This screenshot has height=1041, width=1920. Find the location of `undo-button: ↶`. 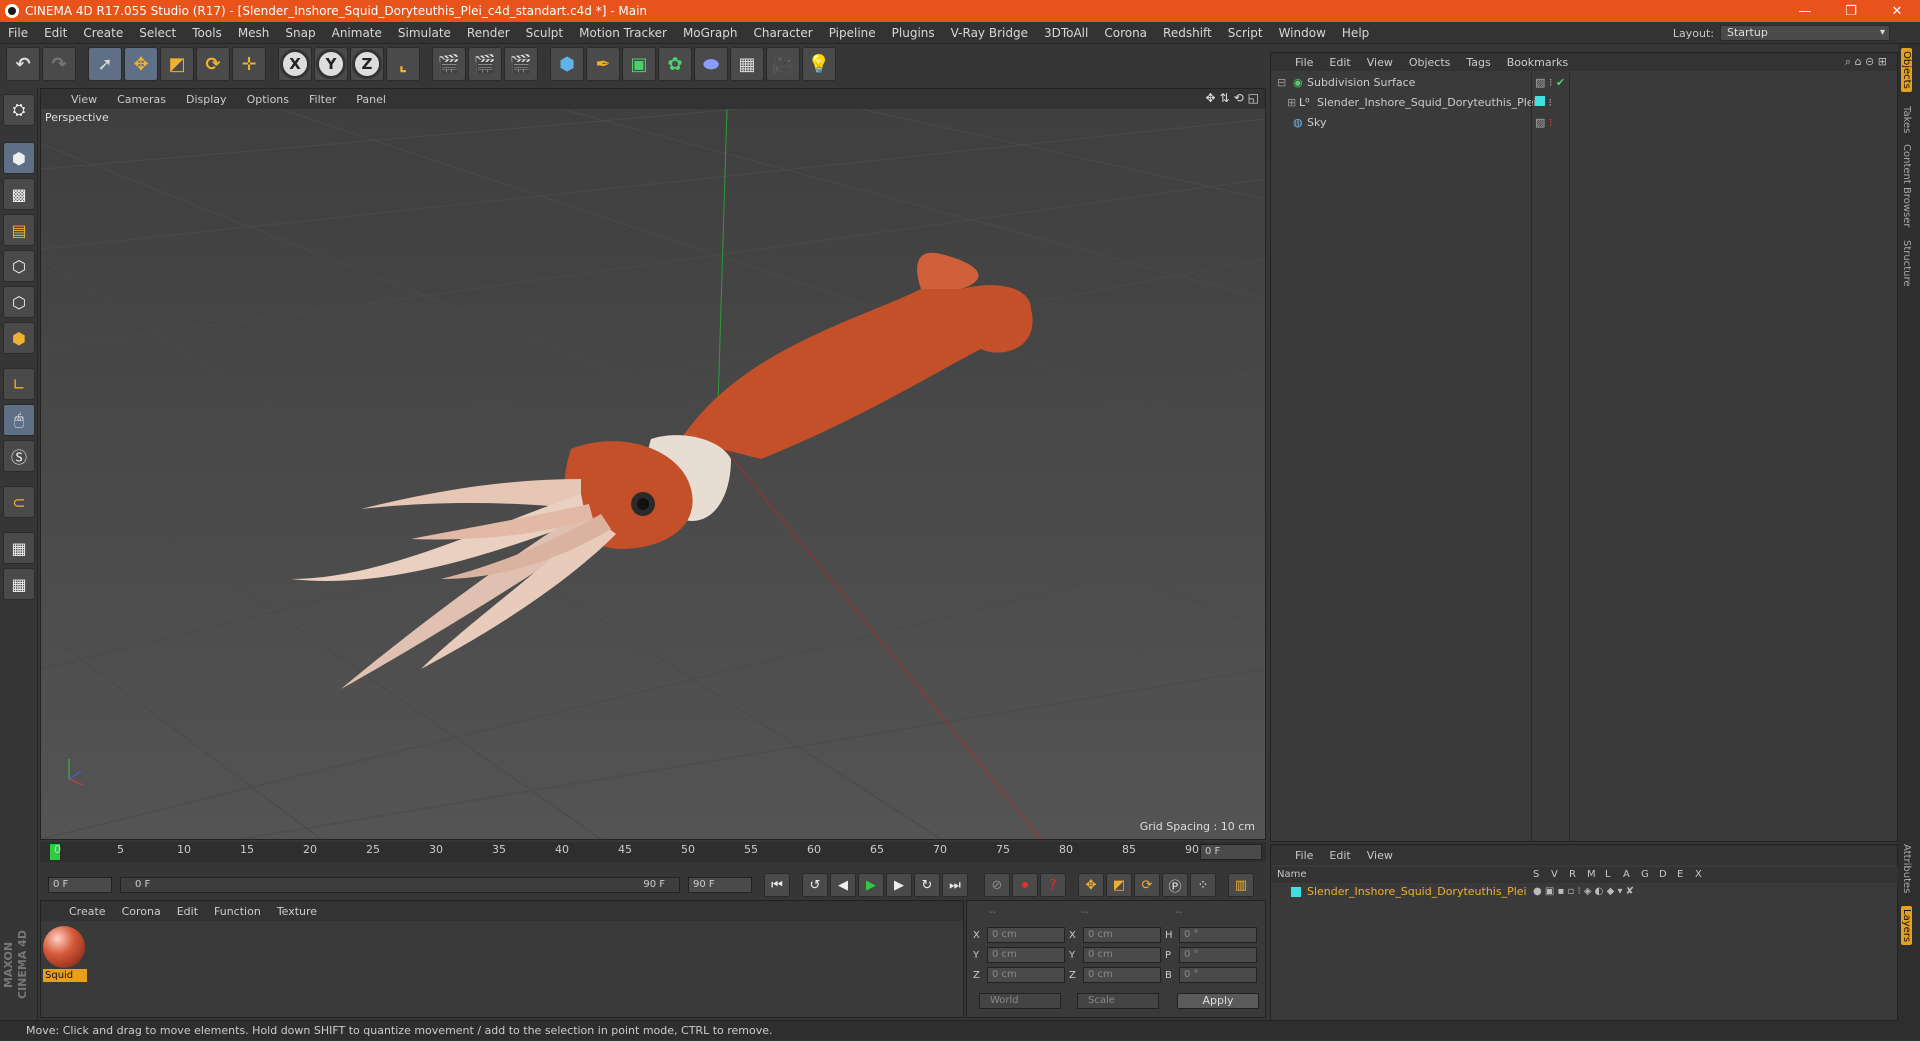

undo-button: ↶ is located at coordinates (23, 64).